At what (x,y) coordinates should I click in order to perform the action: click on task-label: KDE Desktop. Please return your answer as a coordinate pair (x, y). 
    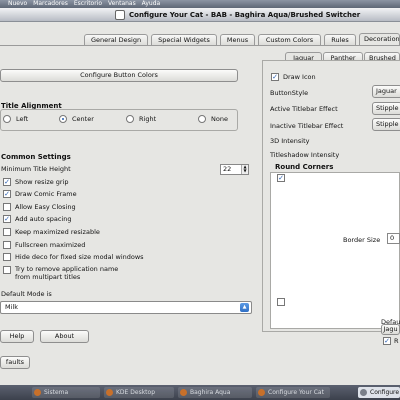
    Looking at the image, I should click on (135, 392).